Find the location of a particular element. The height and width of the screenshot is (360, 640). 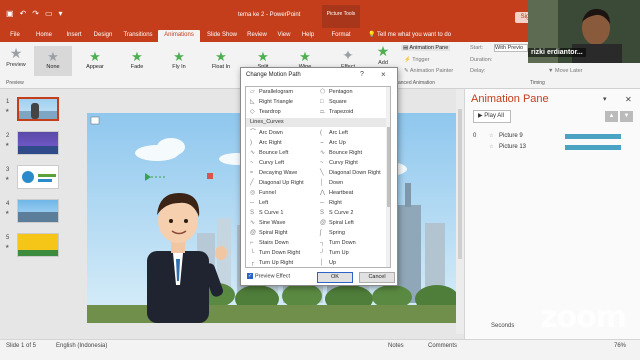

dialog-scroll-thumb is located at coordinates (388, 167).